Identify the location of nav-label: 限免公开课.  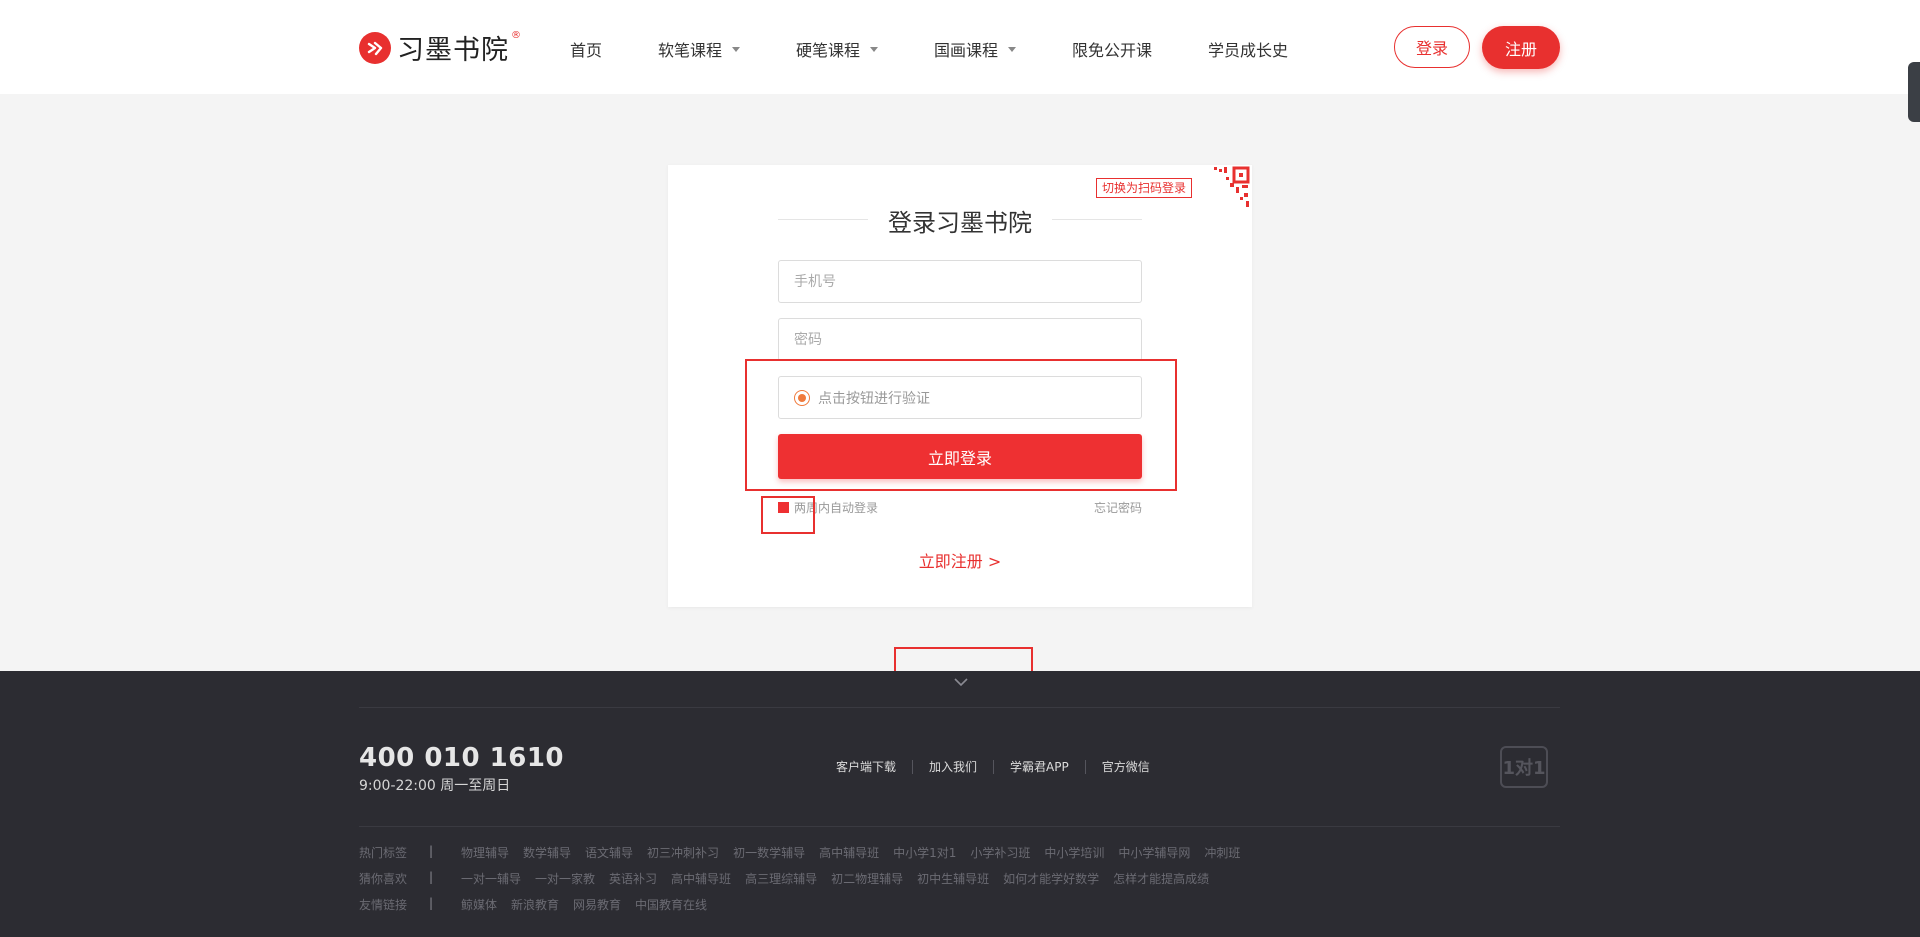
(1112, 50).